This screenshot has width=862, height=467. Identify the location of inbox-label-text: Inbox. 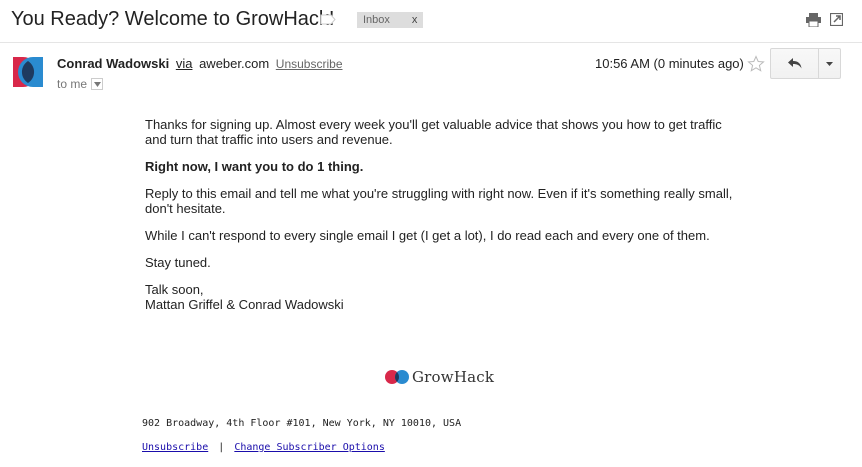
(376, 20).